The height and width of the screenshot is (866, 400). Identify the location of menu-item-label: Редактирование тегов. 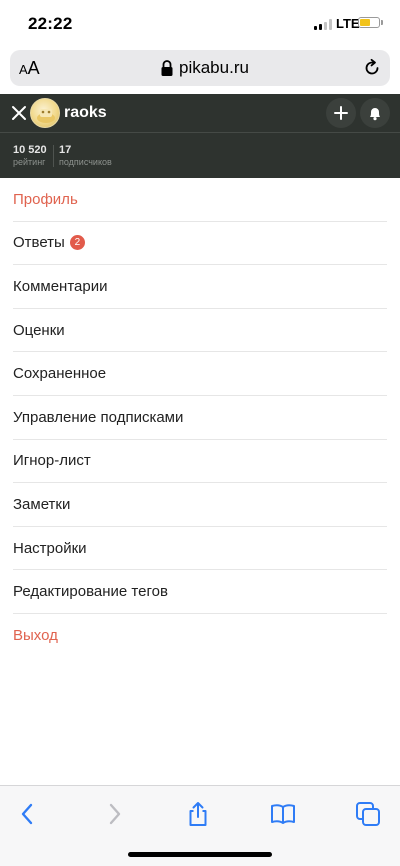
(90, 592).